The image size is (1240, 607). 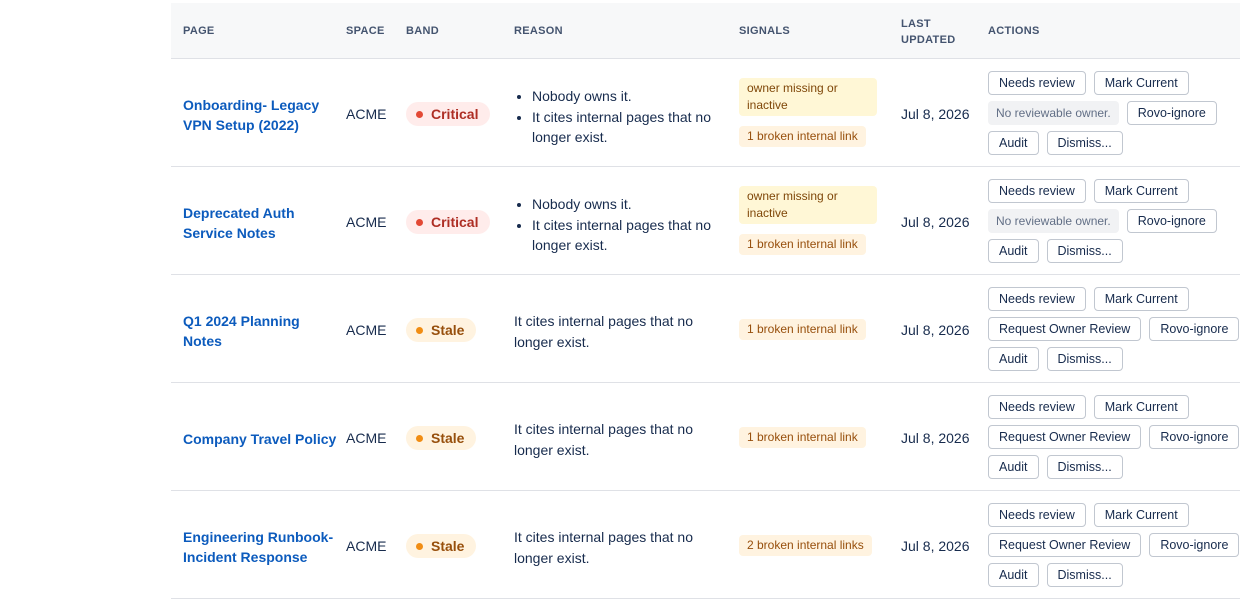 I want to click on page-title-line1: Onboarding- Legacy, so click(x=251, y=105).